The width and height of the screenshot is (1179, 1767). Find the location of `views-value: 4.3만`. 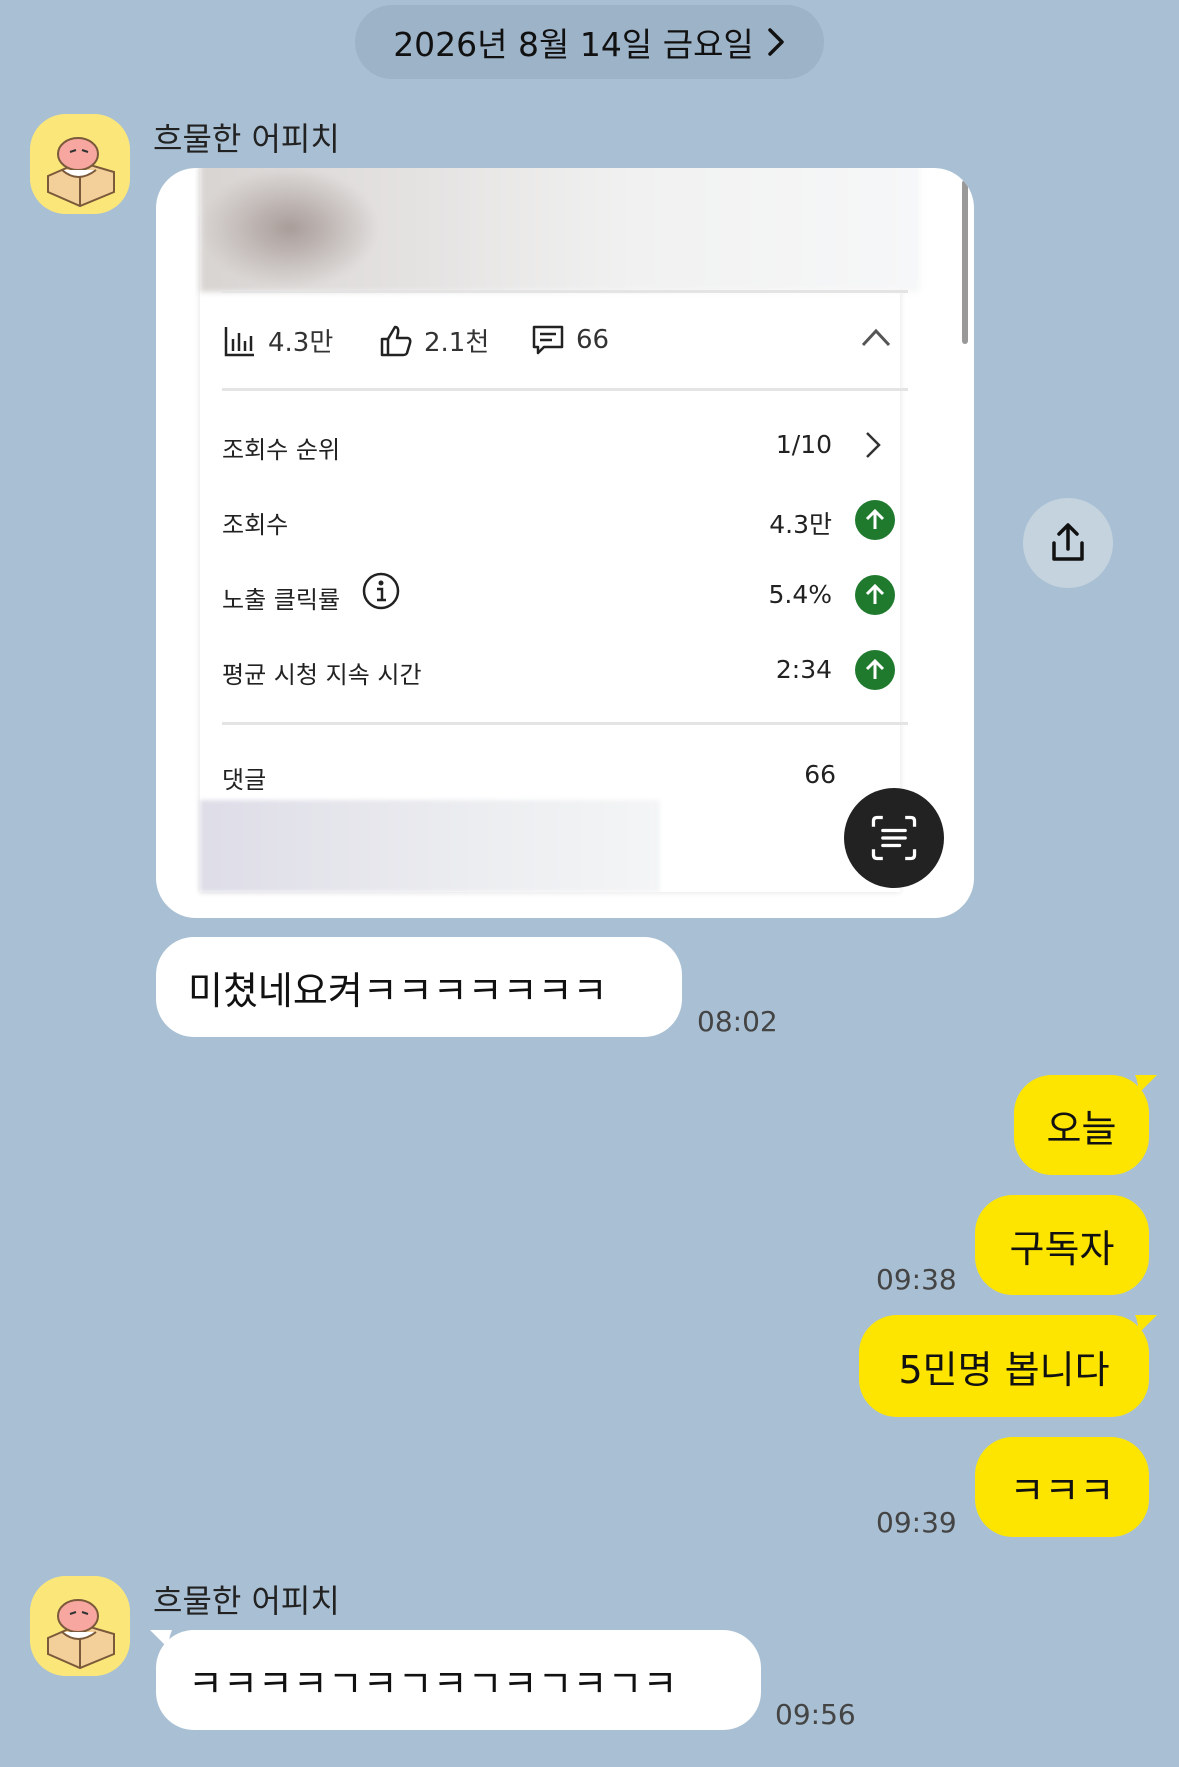

views-value: 4.3만 is located at coordinates (800, 524).